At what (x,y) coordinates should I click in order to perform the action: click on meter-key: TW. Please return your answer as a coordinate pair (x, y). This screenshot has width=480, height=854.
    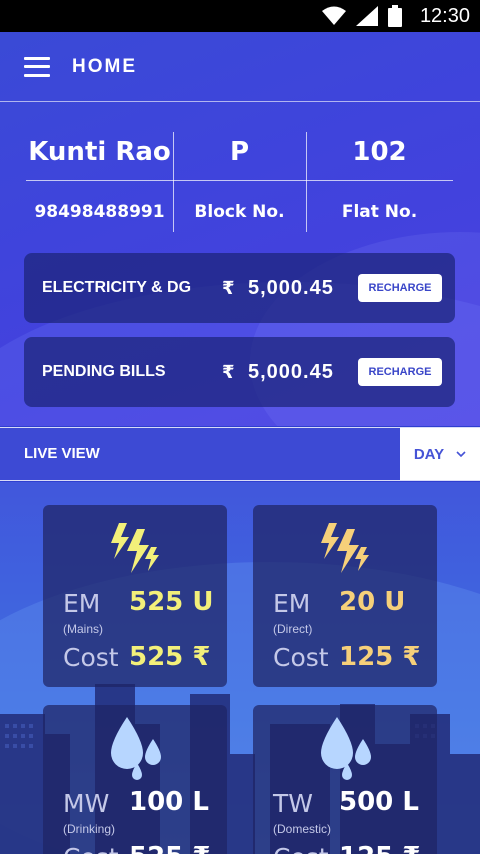
    Looking at the image, I should click on (293, 803).